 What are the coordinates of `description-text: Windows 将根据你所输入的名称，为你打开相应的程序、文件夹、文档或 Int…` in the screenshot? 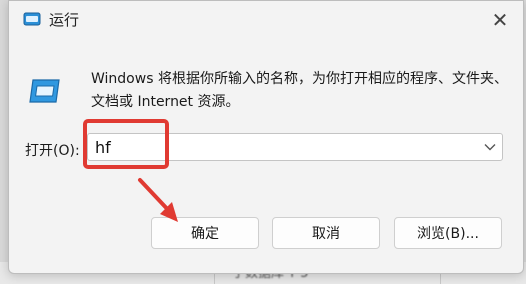 It's located at (299, 90).